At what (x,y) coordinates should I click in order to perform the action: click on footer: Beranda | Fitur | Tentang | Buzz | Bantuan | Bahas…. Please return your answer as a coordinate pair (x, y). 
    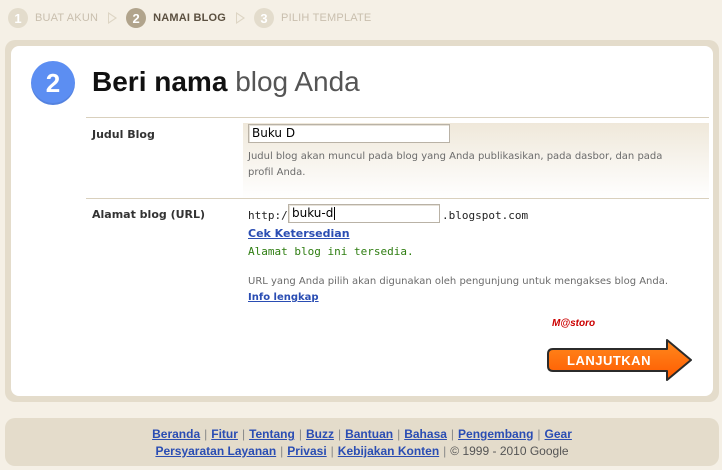
    Looking at the image, I should click on (362, 442).